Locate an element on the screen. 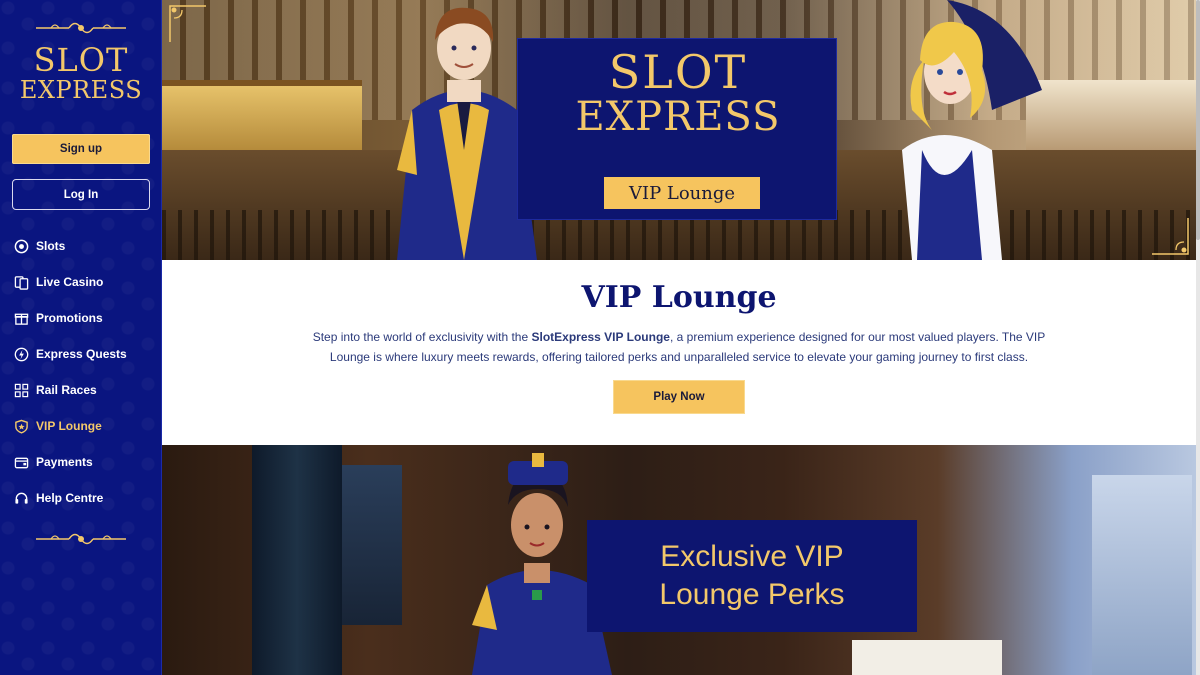  log-in-button: Log In is located at coordinates (81, 194).